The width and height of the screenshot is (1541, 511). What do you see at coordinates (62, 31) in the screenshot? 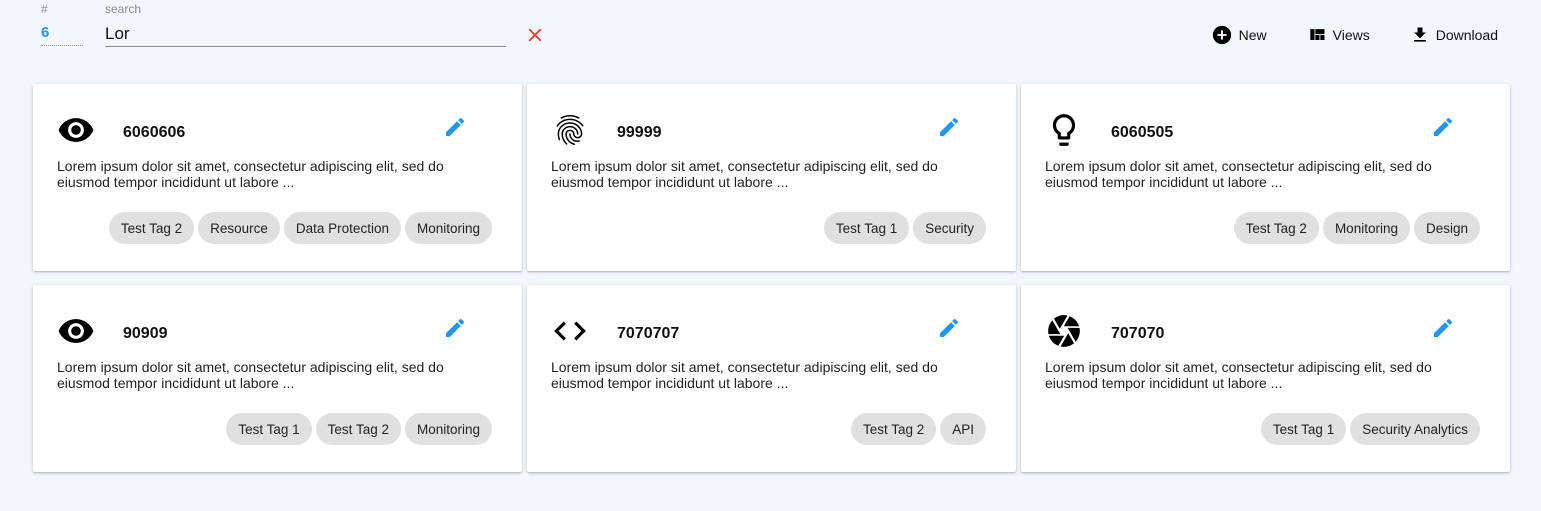
I see `count-value: 6` at bounding box center [62, 31].